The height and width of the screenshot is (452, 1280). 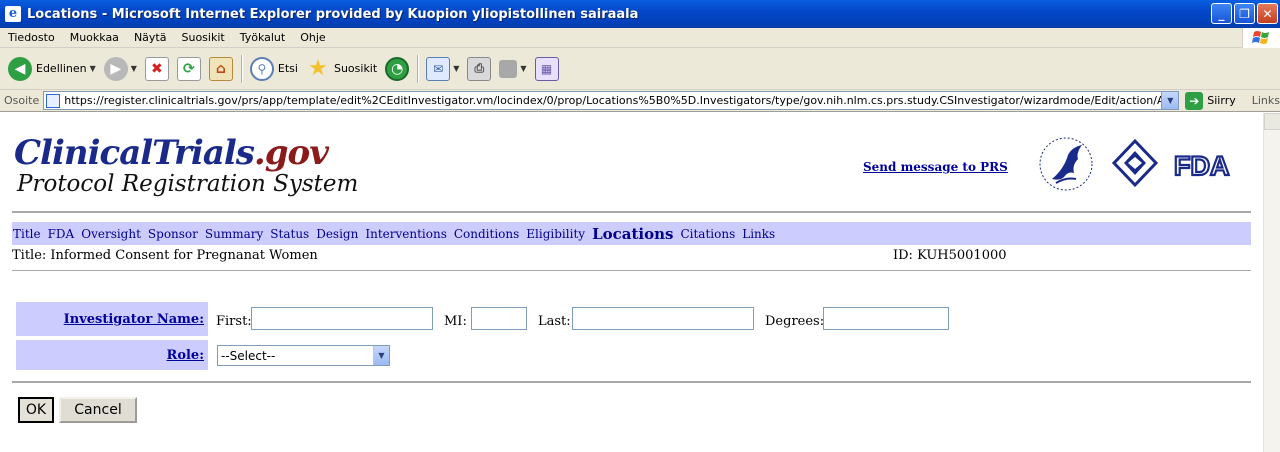 What do you see at coordinates (113, 234) in the screenshot?
I see `nav-oversight: Oversight` at bounding box center [113, 234].